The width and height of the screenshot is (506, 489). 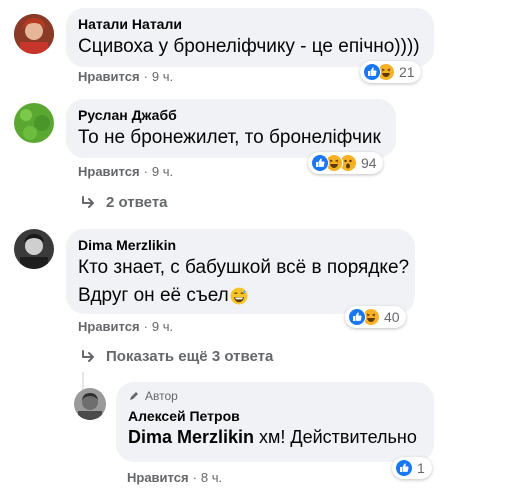 I want to click on reaction-summary: 1, so click(x=412, y=468).